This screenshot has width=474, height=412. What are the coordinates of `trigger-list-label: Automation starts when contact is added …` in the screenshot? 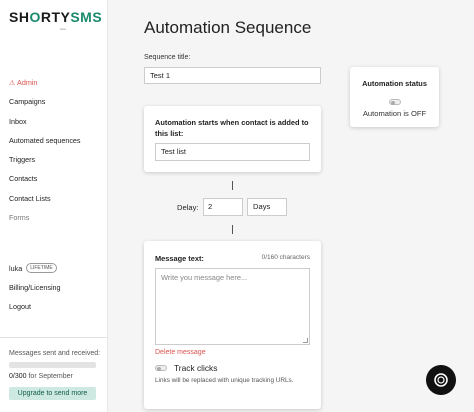 It's located at (232, 128).